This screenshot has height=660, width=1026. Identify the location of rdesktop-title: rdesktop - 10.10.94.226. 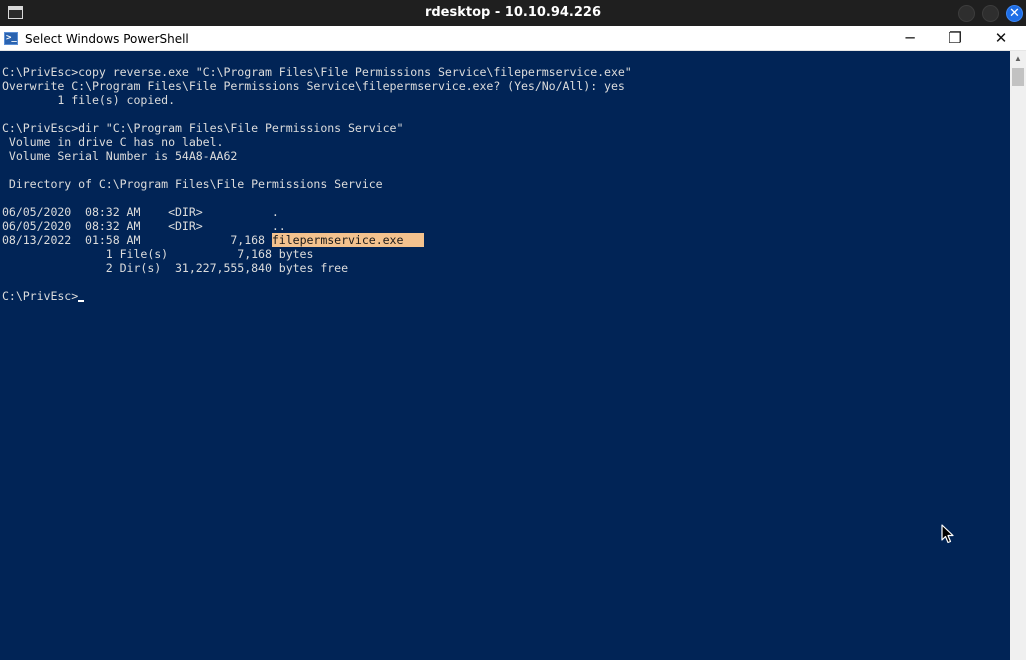
(513, 12).